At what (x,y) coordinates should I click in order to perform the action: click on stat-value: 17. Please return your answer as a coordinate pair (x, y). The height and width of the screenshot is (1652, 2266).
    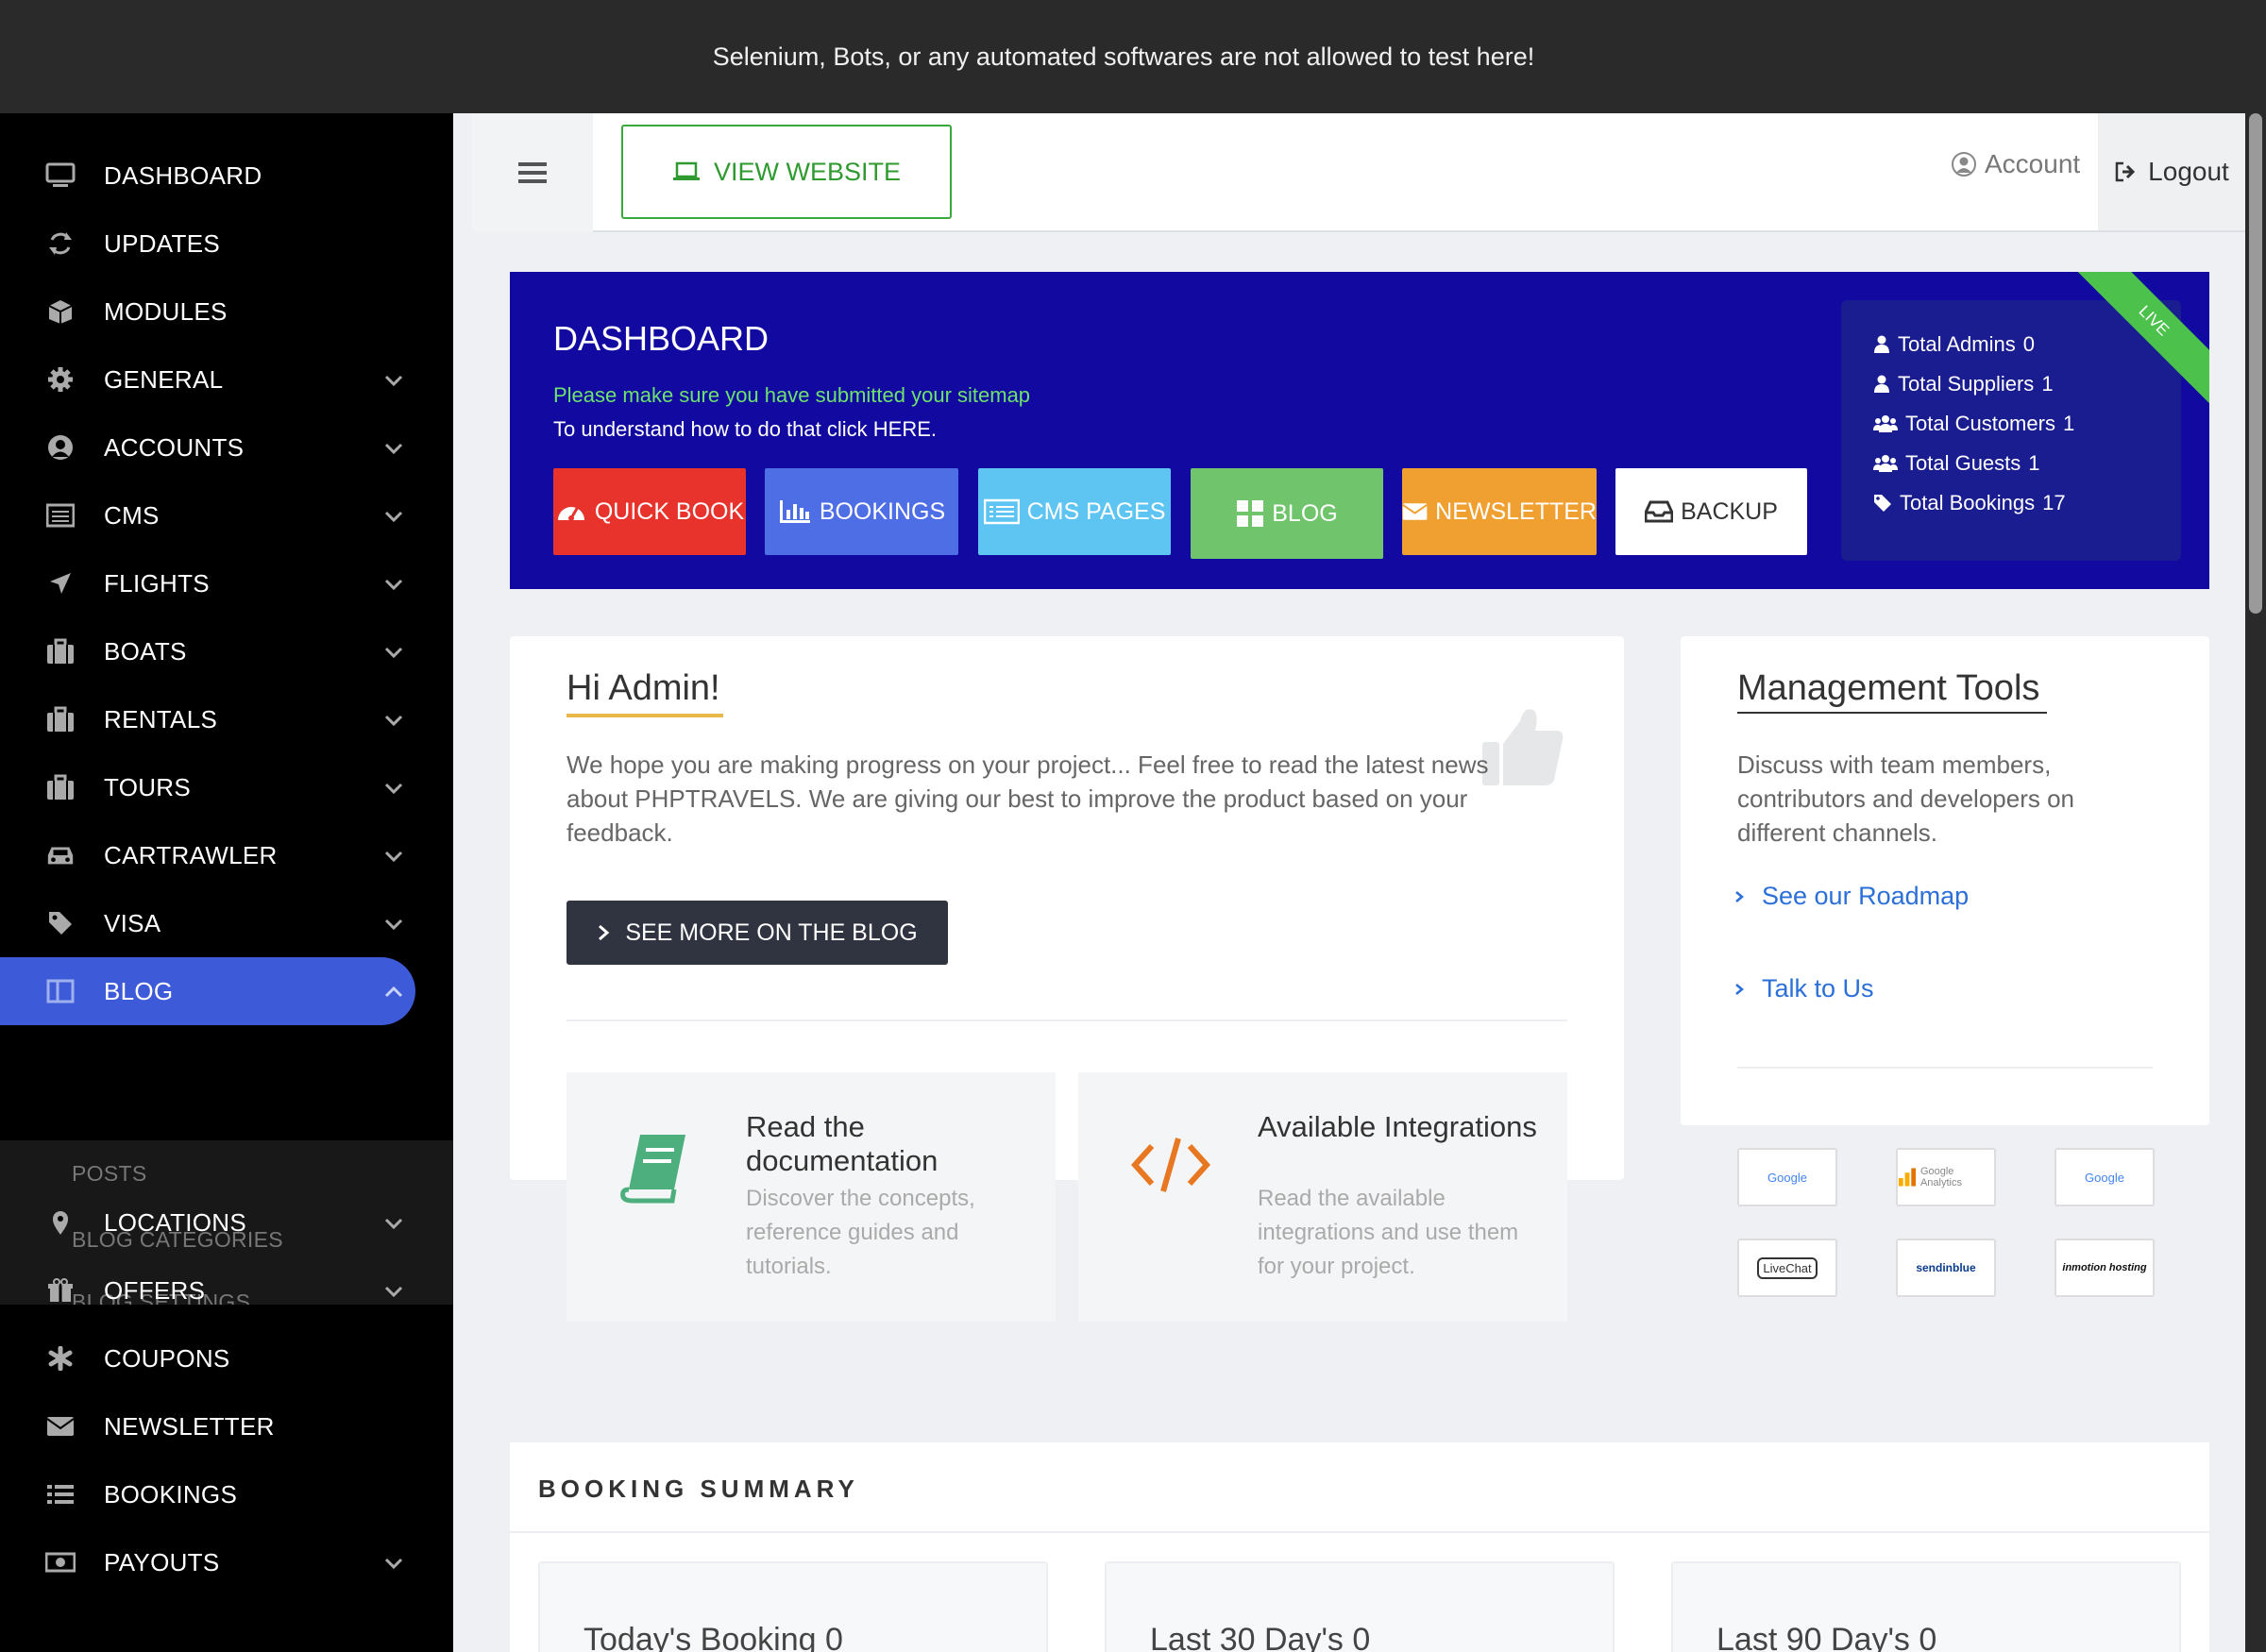
    Looking at the image, I should click on (2054, 502).